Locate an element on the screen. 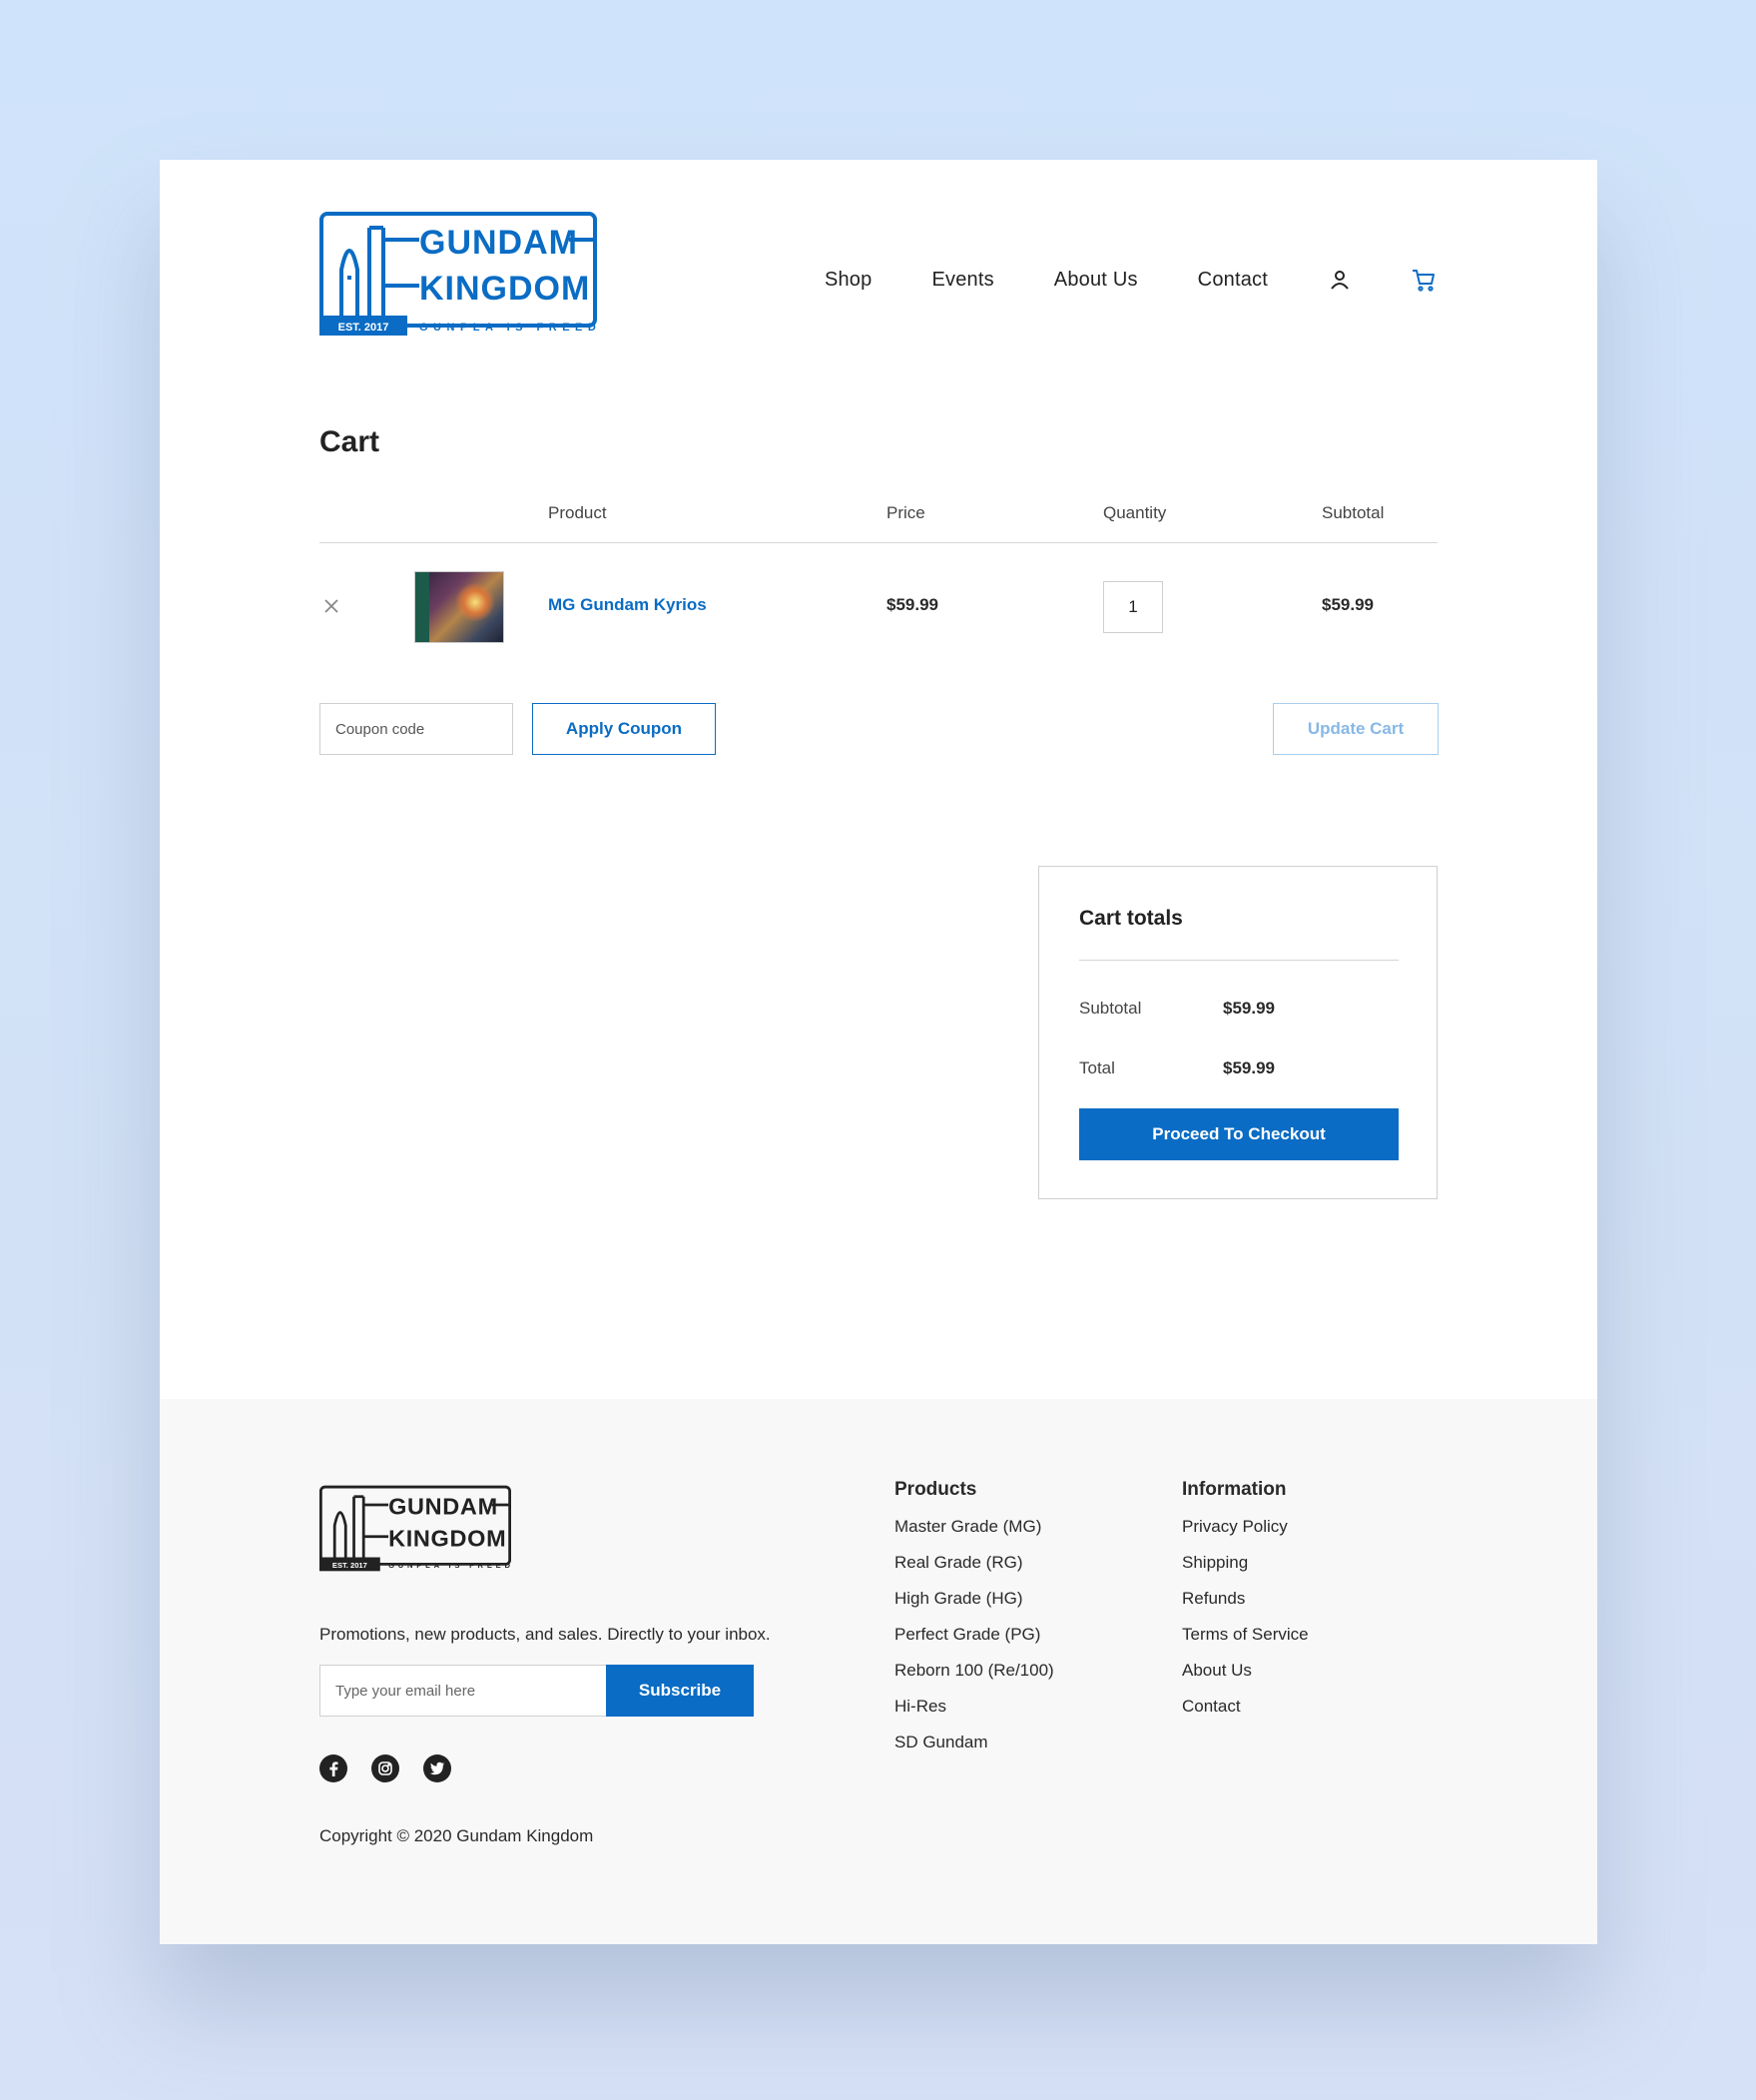 The height and width of the screenshot is (2100, 1756). subtotal-value: $59.99 is located at coordinates (1249, 1008).